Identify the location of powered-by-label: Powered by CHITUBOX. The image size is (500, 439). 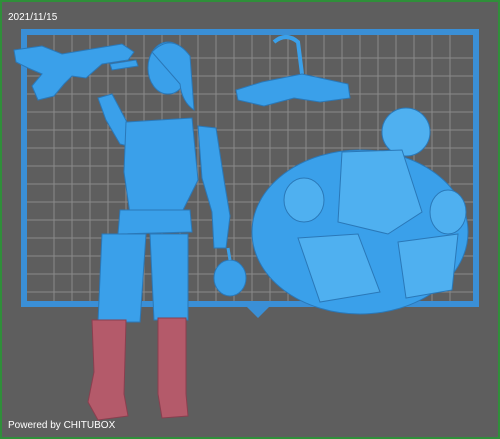
(62, 425).